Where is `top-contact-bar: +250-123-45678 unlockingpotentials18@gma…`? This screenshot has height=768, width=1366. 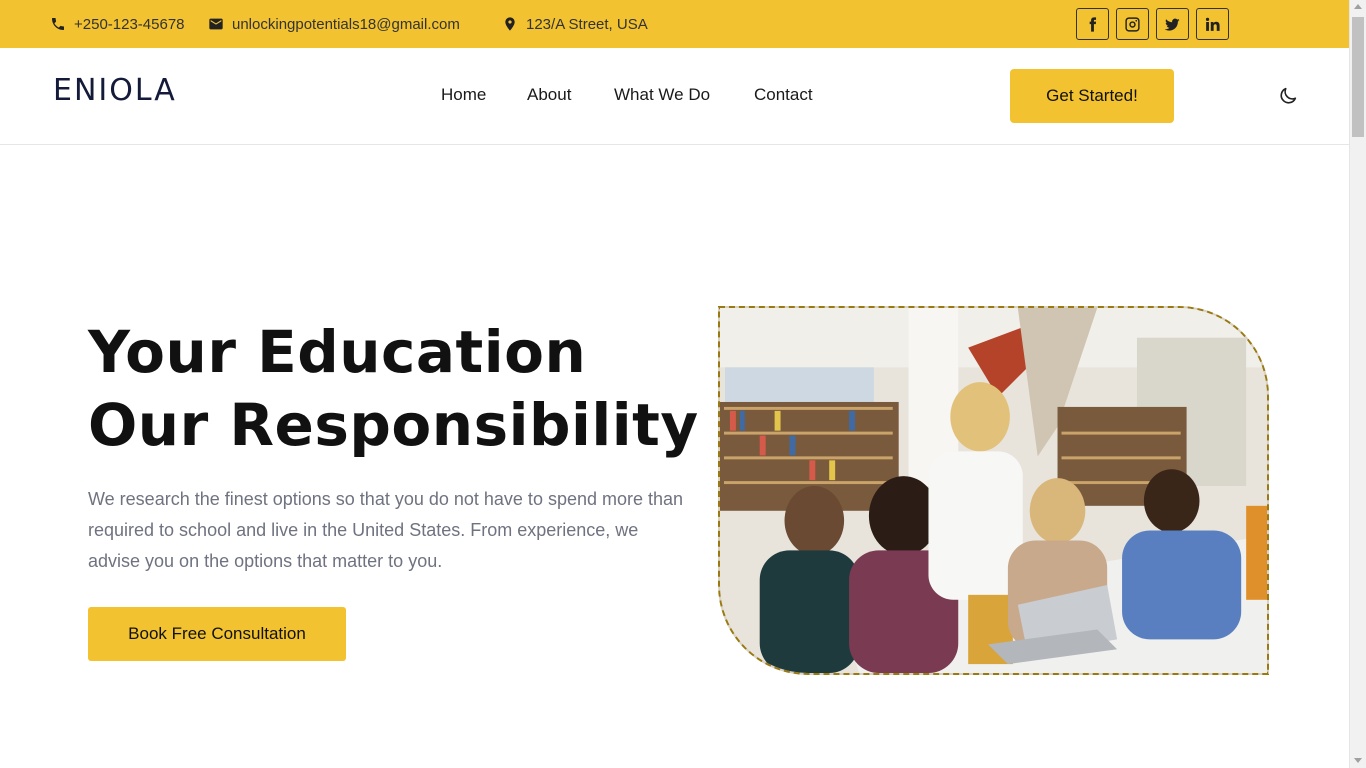
top-contact-bar: +250-123-45678 unlockingpotentials18@gma… is located at coordinates (674, 24).